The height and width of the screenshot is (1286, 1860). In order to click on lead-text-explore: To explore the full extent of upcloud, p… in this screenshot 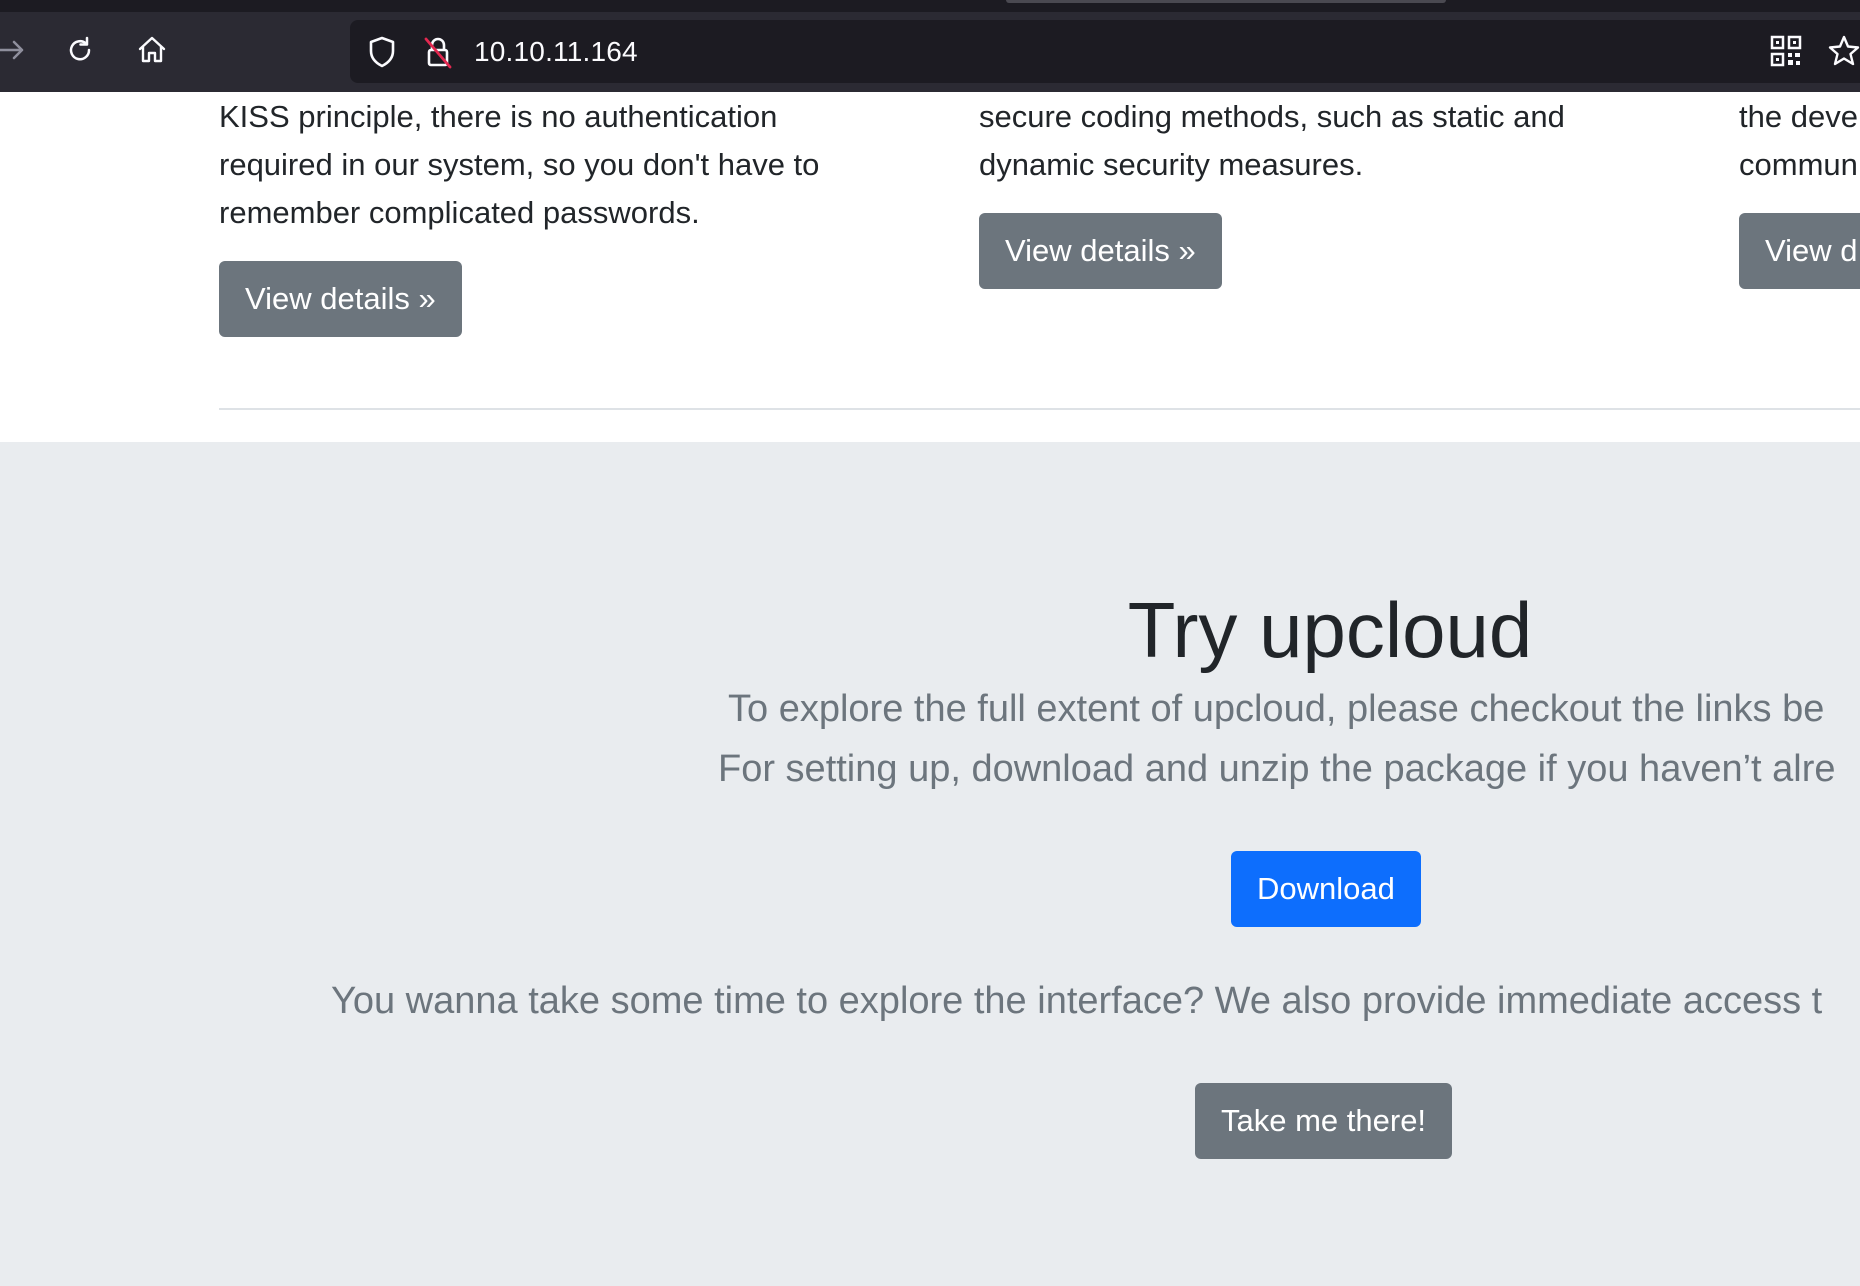, I will do `click(1276, 709)`.